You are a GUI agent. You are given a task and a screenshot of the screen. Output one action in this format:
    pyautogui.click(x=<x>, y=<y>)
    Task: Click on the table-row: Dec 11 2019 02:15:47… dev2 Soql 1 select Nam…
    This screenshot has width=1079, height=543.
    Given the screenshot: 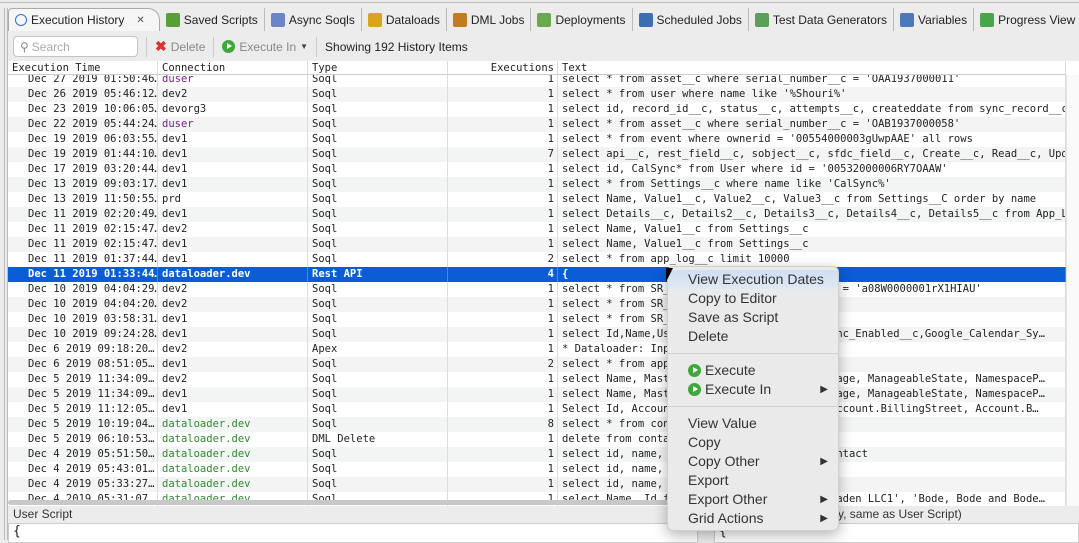 What is the action you would take?
    pyautogui.click(x=537, y=229)
    